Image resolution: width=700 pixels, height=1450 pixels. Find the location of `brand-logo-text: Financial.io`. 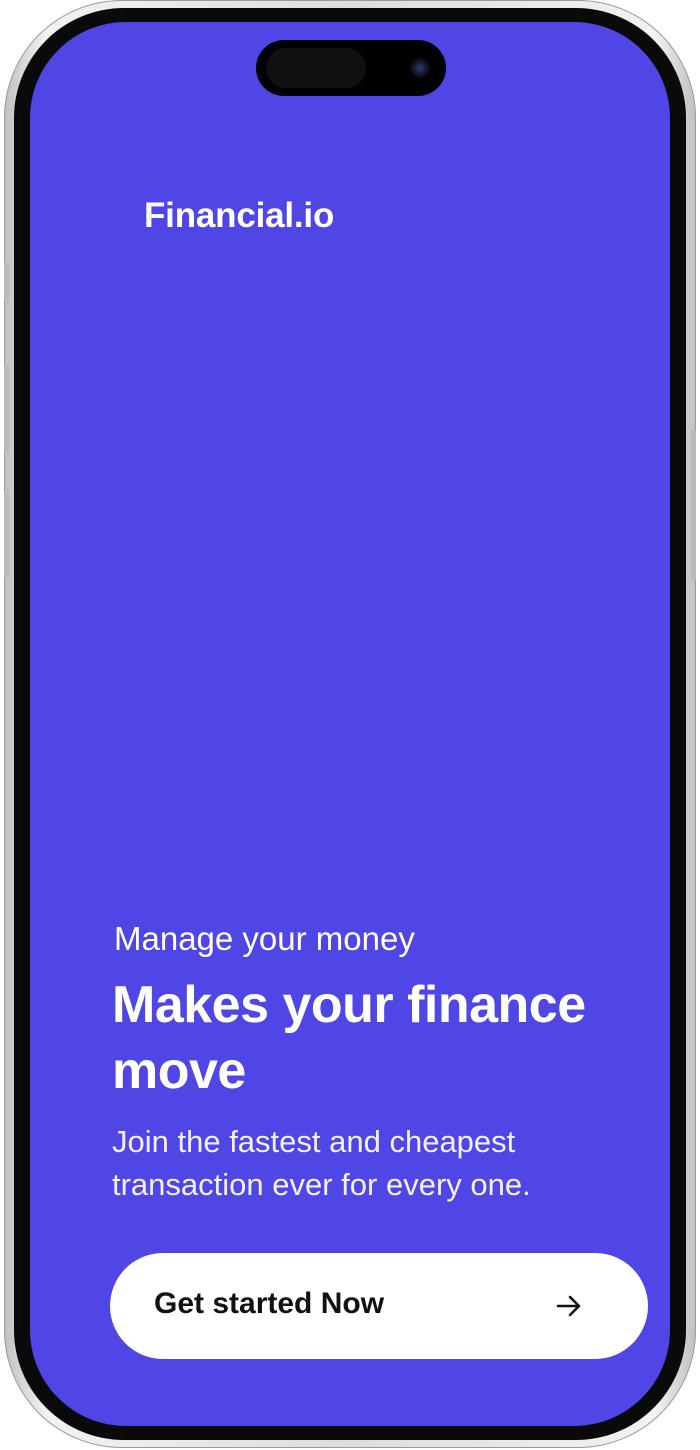

brand-logo-text: Financial.io is located at coordinates (239, 215).